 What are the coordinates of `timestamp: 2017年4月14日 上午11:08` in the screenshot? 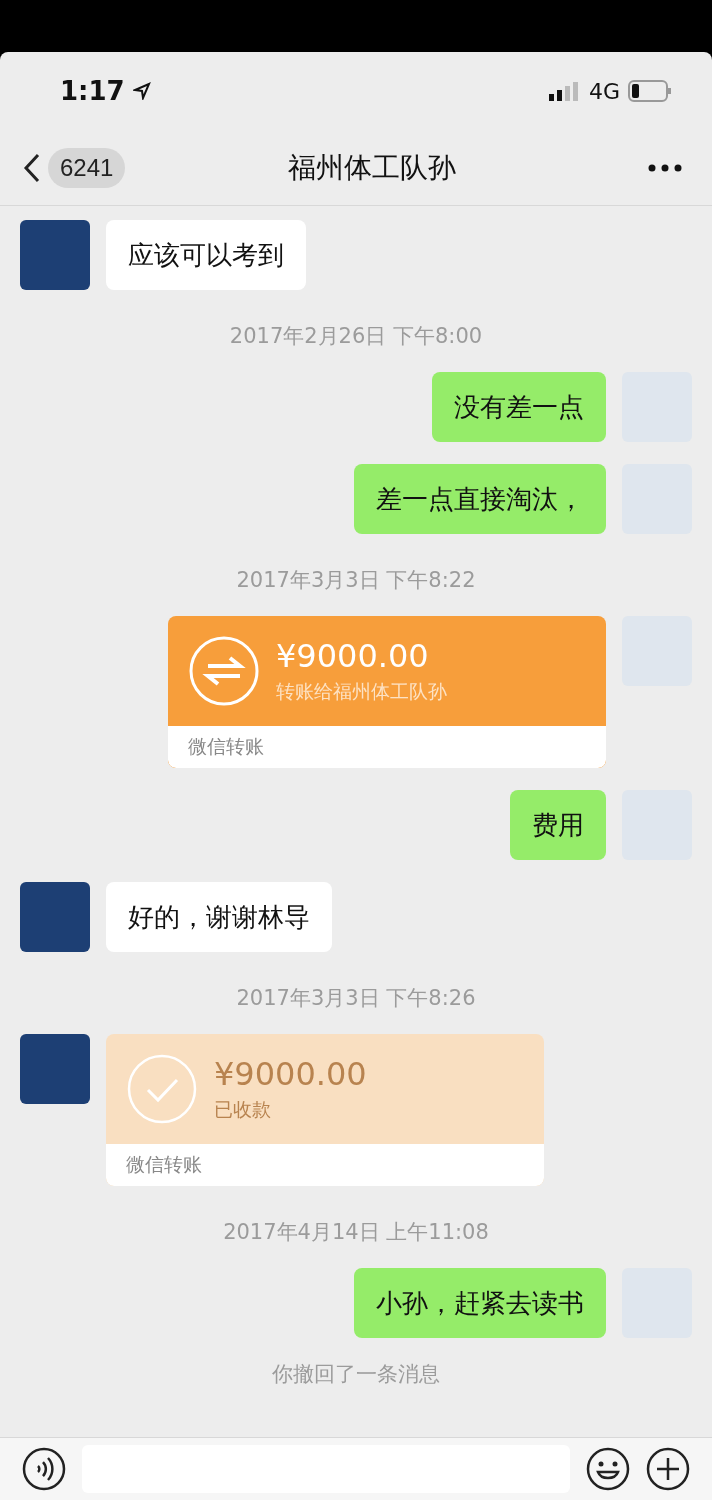 It's located at (356, 1232).